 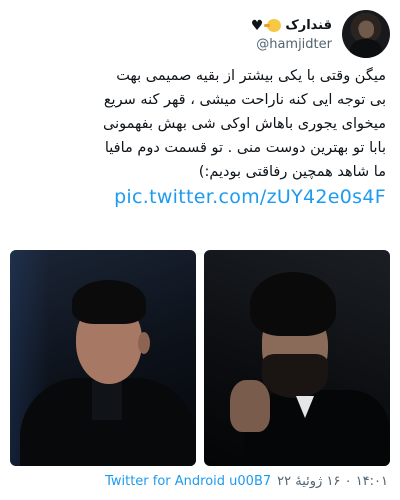 I want to click on display-name: قندارک, so click(x=308, y=25).